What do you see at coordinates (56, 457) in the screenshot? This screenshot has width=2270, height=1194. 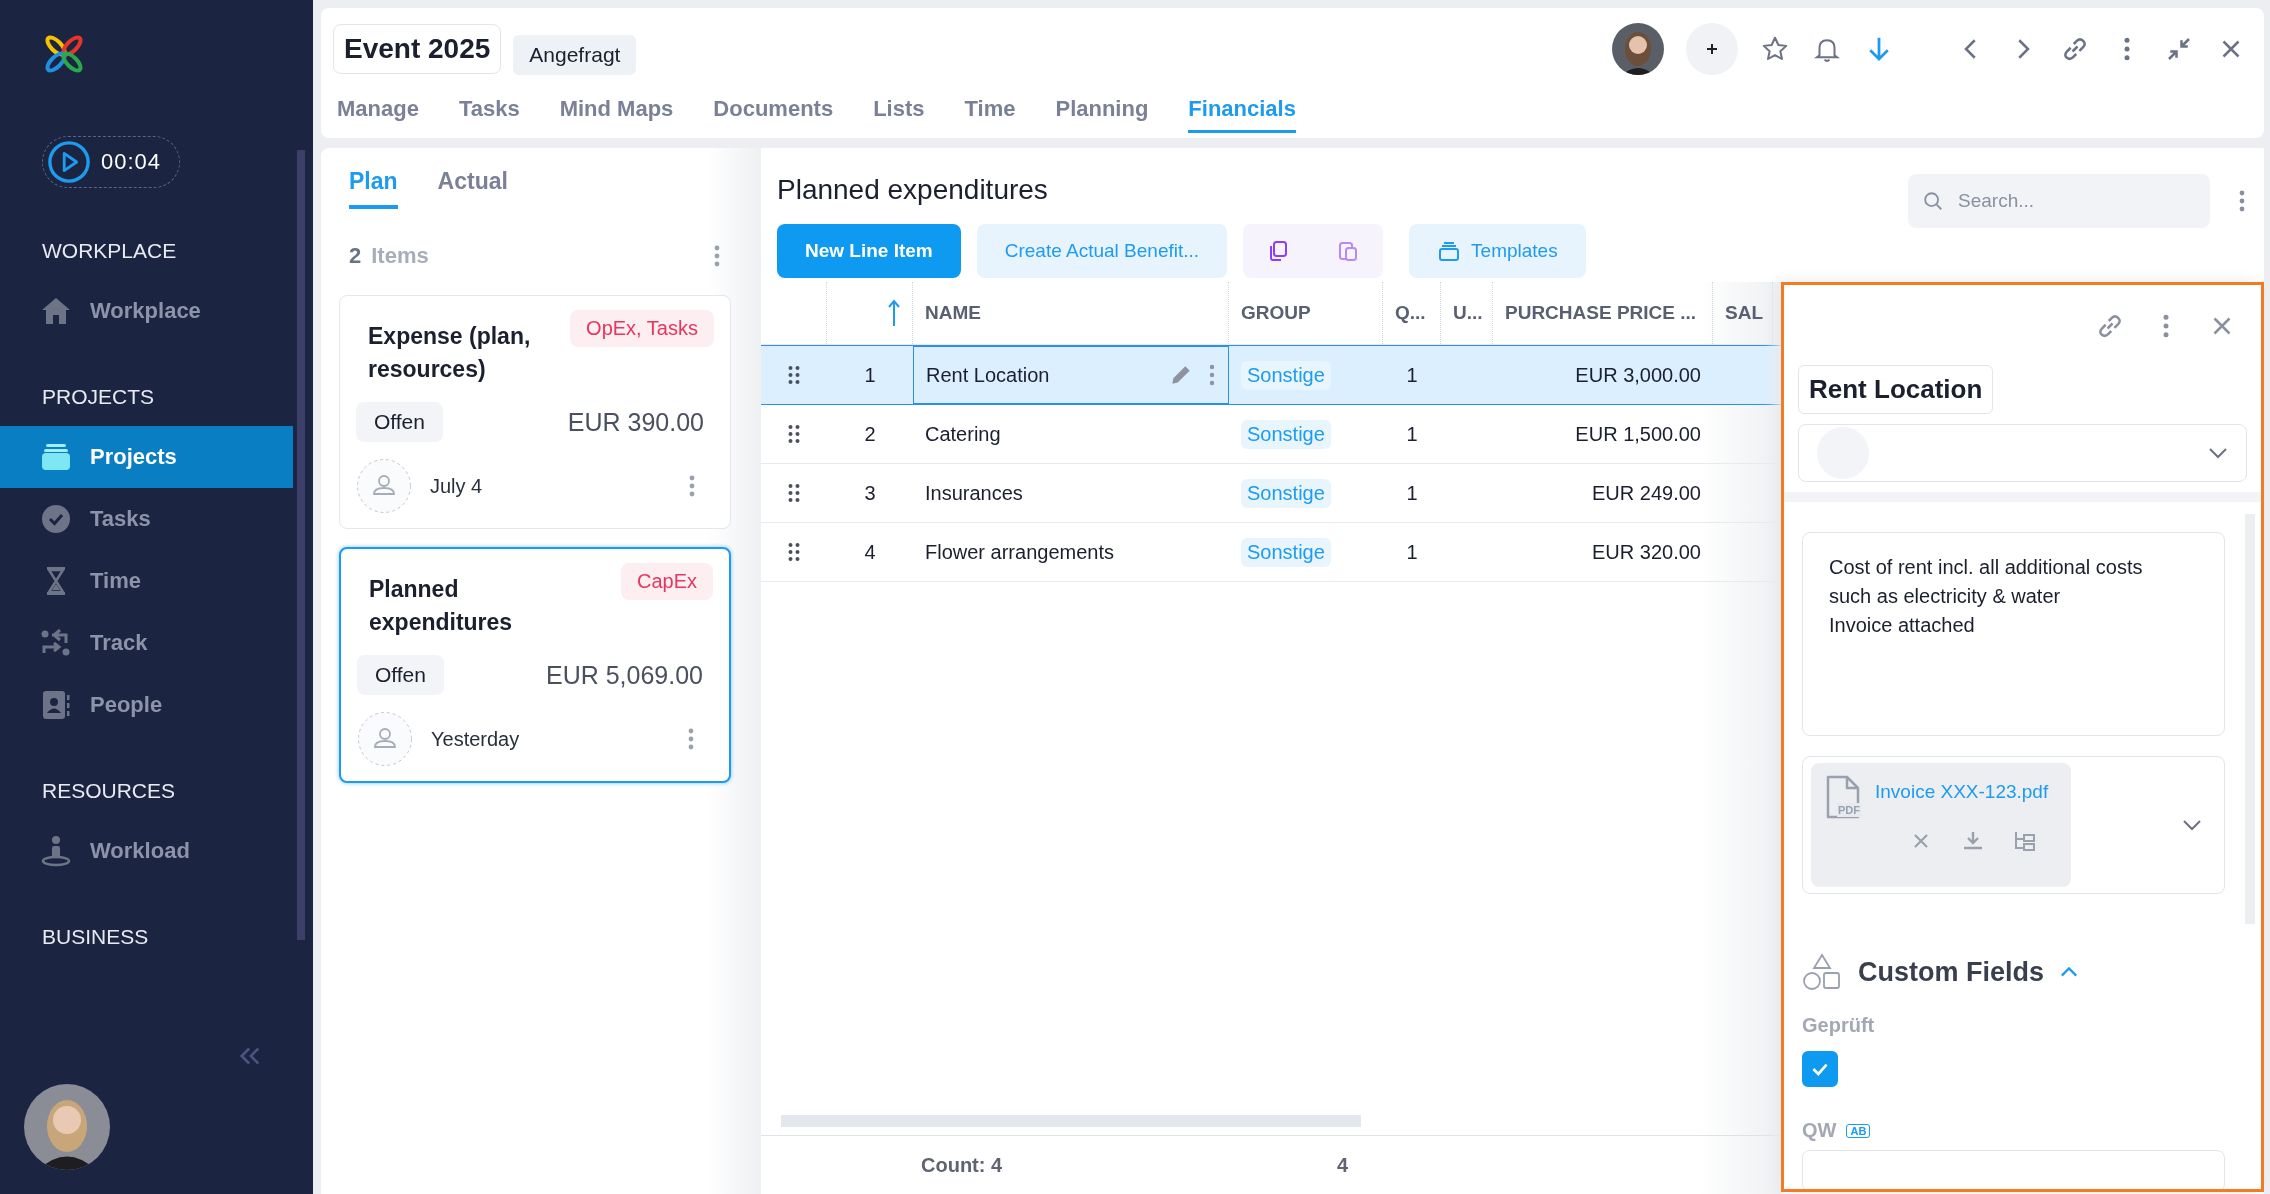 I see `folder-icon` at bounding box center [56, 457].